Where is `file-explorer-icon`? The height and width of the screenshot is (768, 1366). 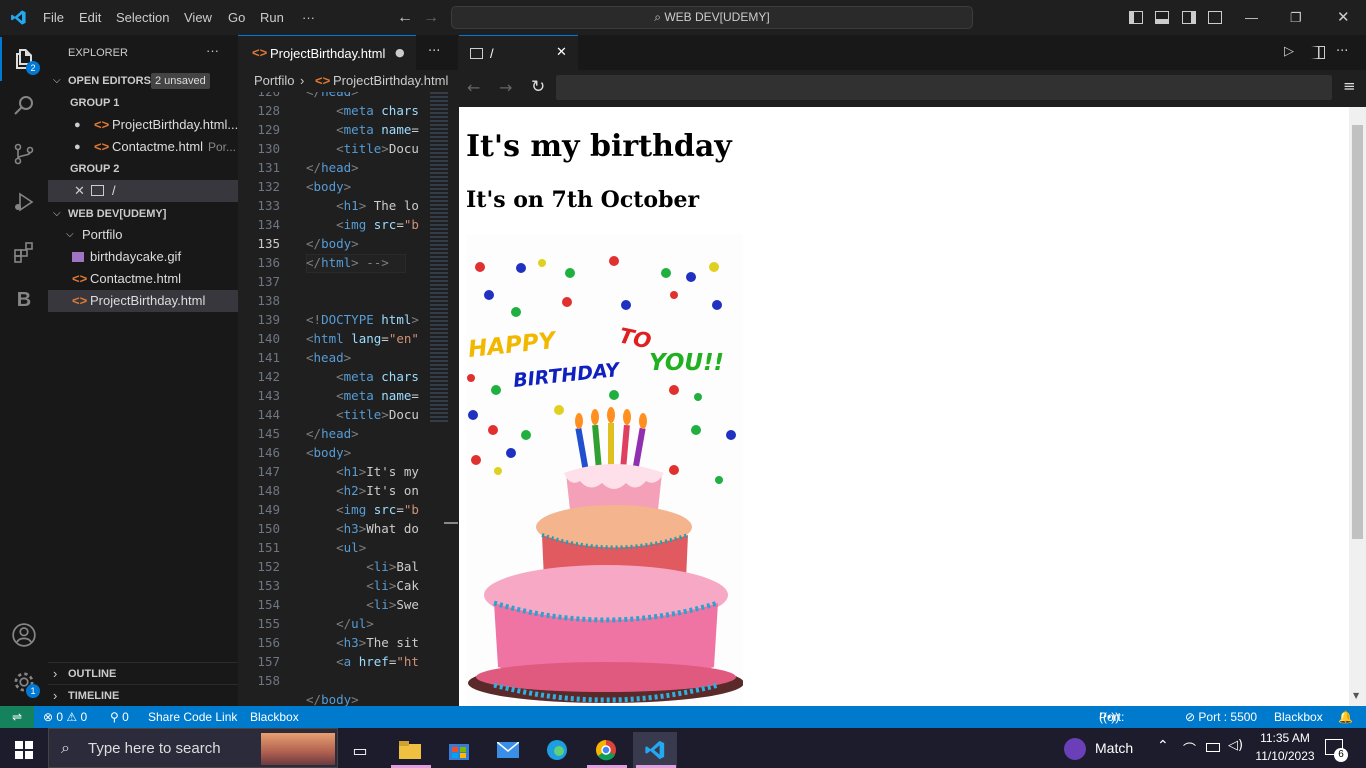
file-explorer-icon is located at coordinates (410, 750).